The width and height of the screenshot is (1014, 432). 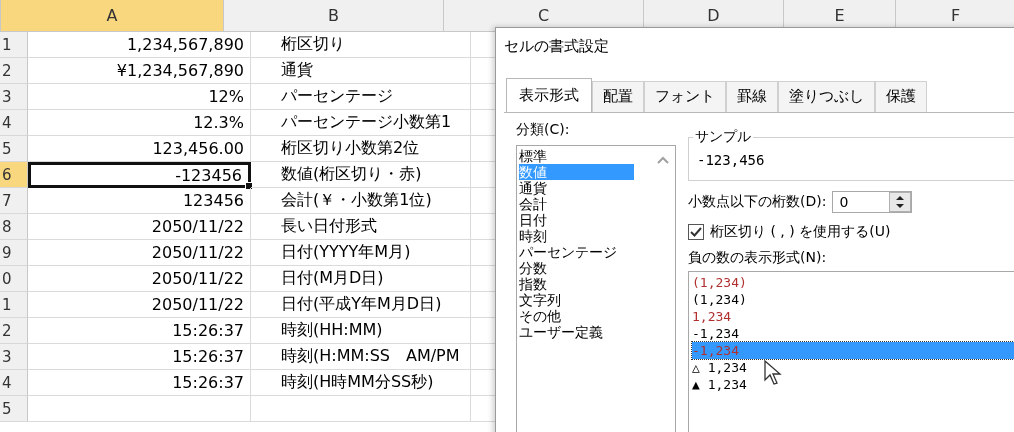 I want to click on table-cell: 123,456.00, so click(x=139, y=149).